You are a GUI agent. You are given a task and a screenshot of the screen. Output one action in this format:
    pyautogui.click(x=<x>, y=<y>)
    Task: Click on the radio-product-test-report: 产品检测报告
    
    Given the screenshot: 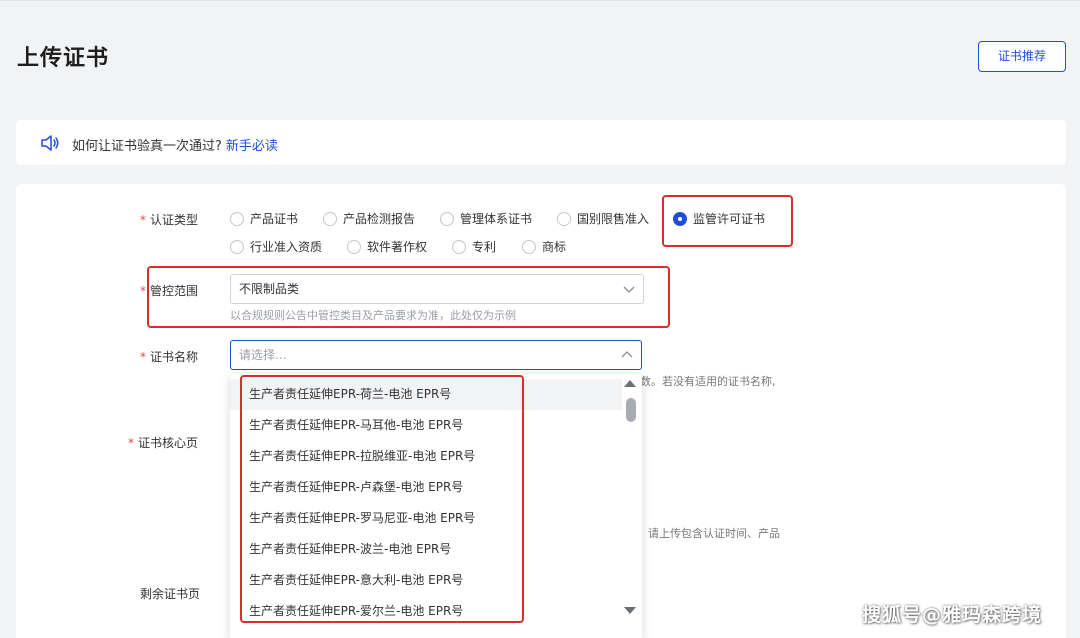 What is the action you would take?
    pyautogui.click(x=369, y=218)
    